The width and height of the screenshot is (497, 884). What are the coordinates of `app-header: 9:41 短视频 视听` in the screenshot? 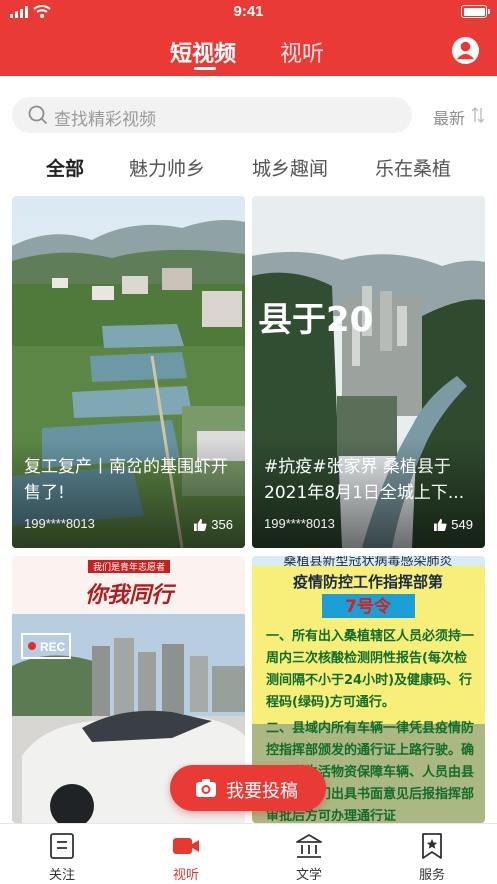 It's located at (248, 38).